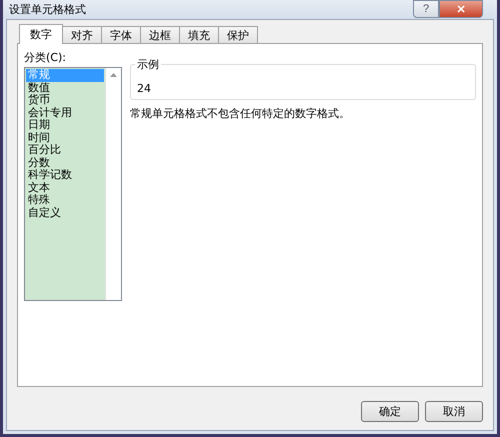 This screenshot has width=500, height=437. Describe the element at coordinates (45, 57) in the screenshot. I see `category-label: 分类(C):` at that location.